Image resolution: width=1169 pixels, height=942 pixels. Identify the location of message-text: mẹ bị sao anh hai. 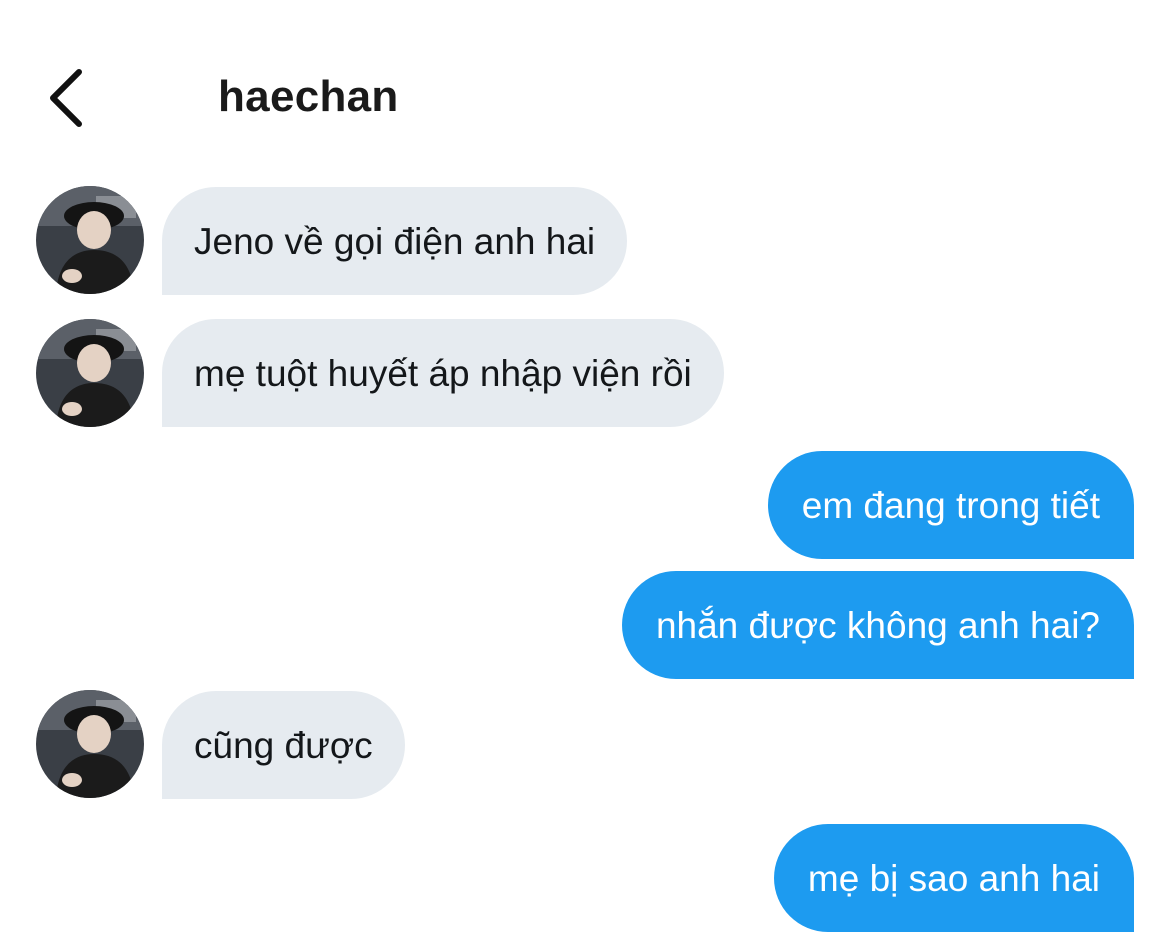
(953, 878).